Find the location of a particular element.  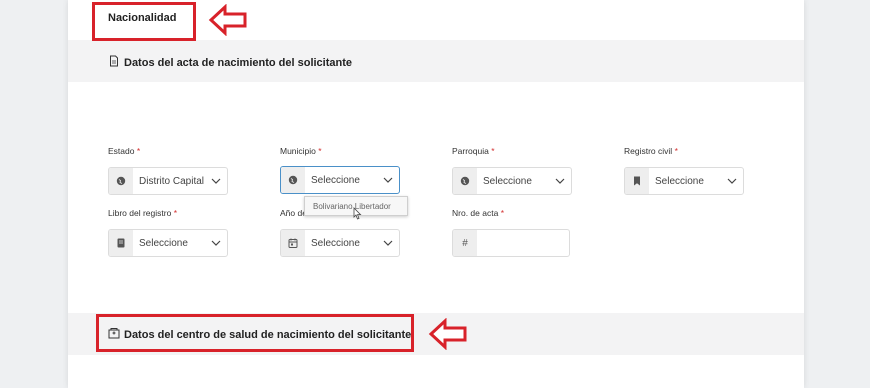

document-icon is located at coordinates (114, 62).